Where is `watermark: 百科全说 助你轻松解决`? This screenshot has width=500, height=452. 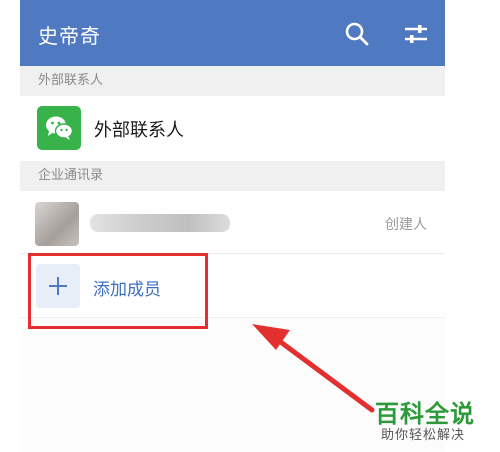 watermark: 百科全说 助你轻松解决 is located at coordinates (433, 423).